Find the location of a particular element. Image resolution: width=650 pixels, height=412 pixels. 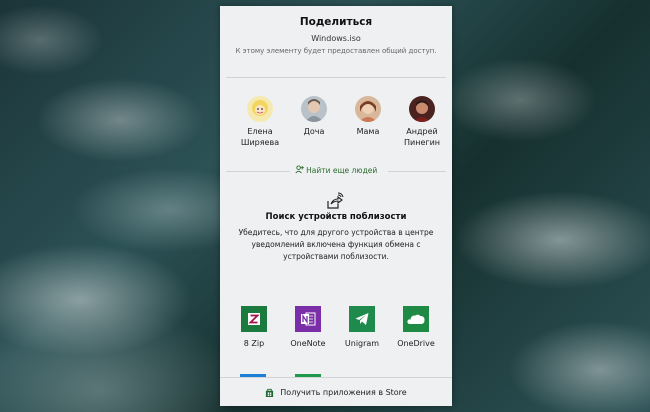

contact-mama: Мама is located at coordinates (368, 116).